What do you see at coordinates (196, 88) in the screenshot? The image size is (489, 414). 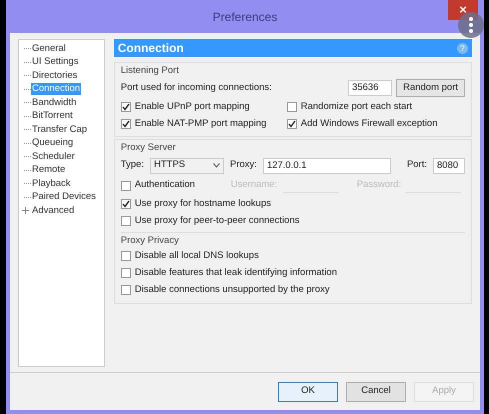 I see `field-label: Port used for incoming connections:` at bounding box center [196, 88].